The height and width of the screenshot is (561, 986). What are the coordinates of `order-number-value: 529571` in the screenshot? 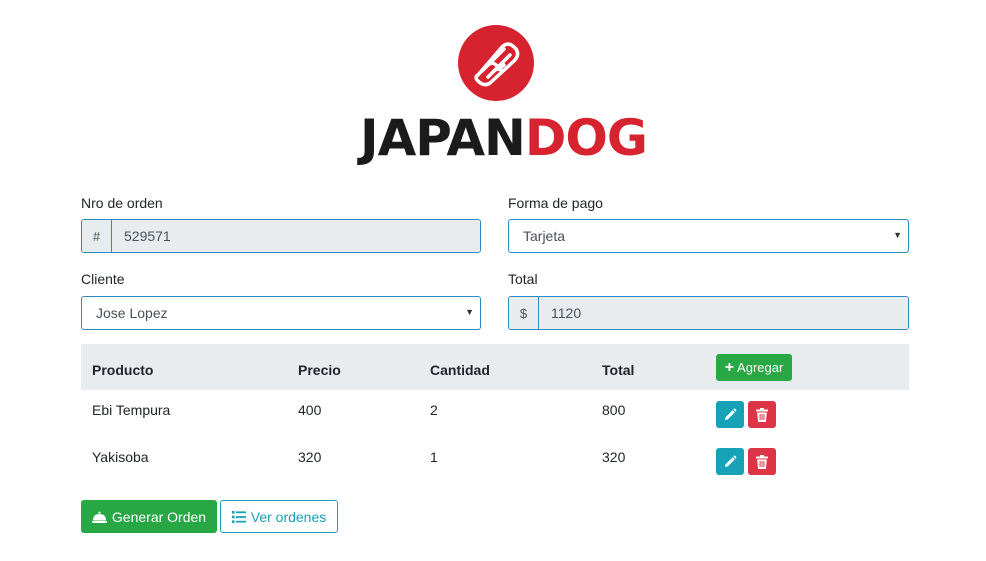 It's located at (296, 236).